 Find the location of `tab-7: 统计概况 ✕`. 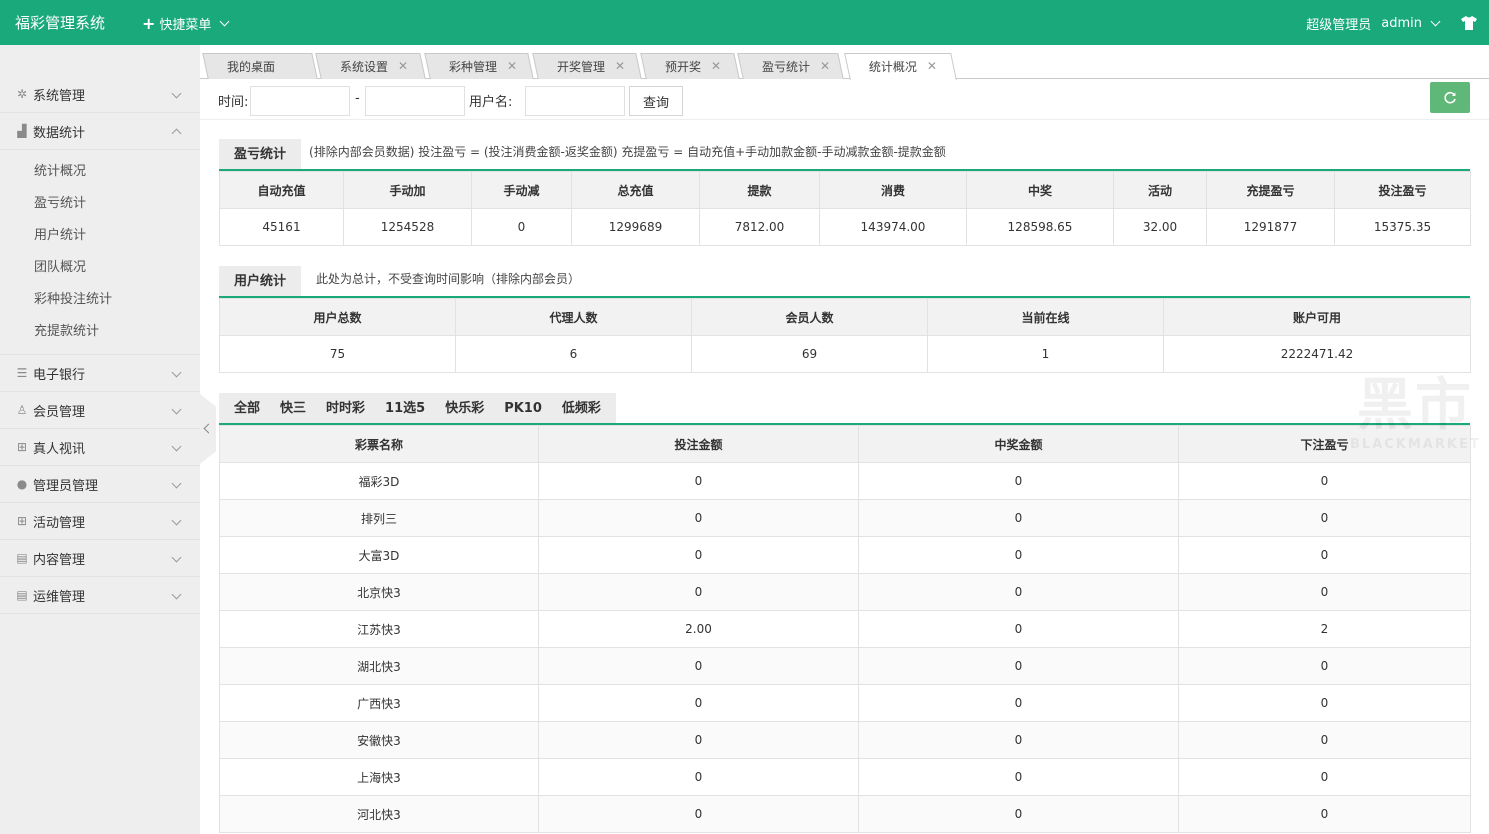

tab-7: 统计概况 ✕ is located at coordinates (900, 66).